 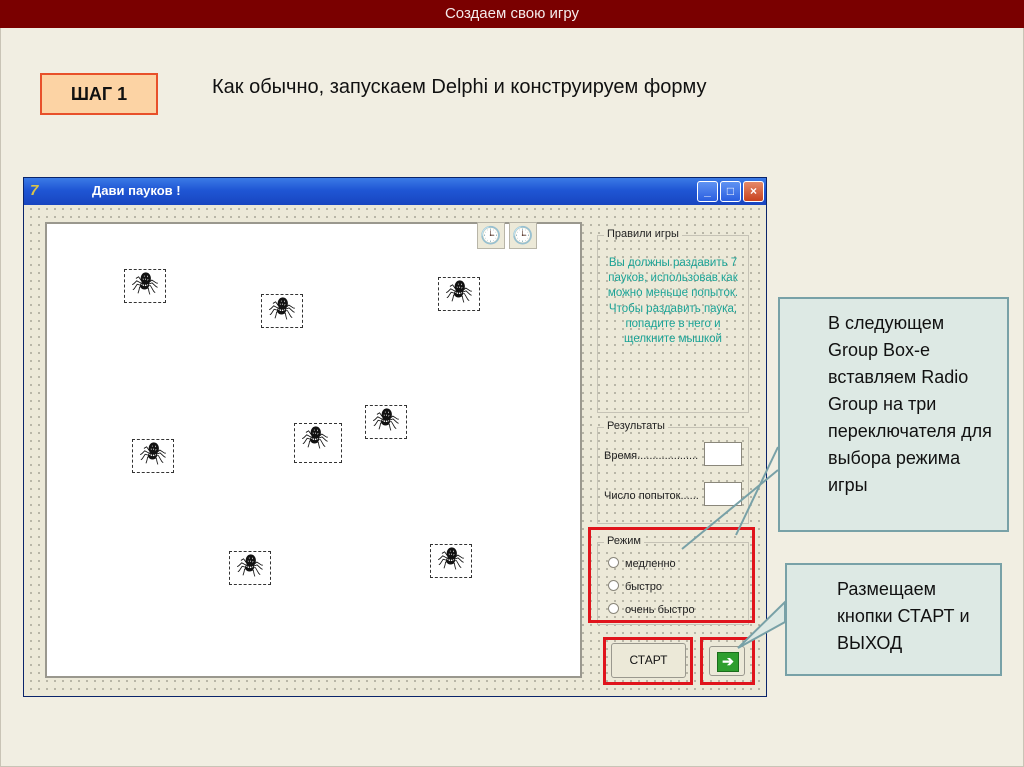 What do you see at coordinates (730, 191) in the screenshot?
I see `maximize-button: □` at bounding box center [730, 191].